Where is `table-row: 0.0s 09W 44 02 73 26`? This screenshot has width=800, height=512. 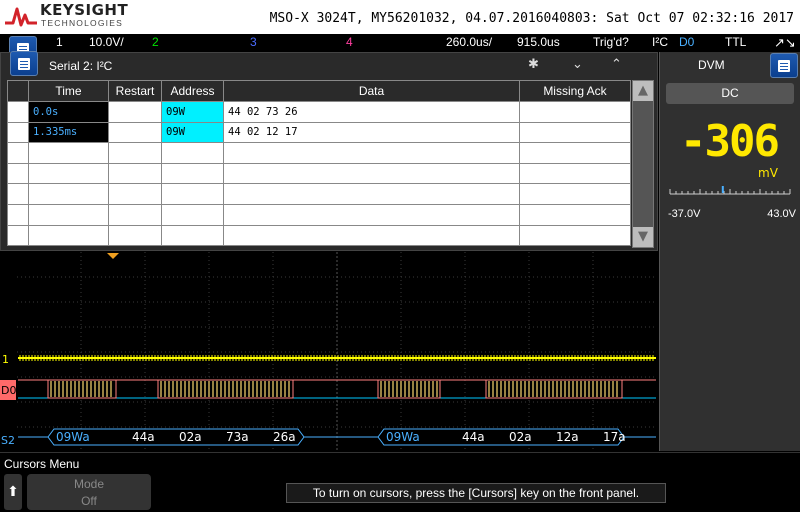 table-row: 0.0s 09W 44 02 73 26 is located at coordinates (319, 112).